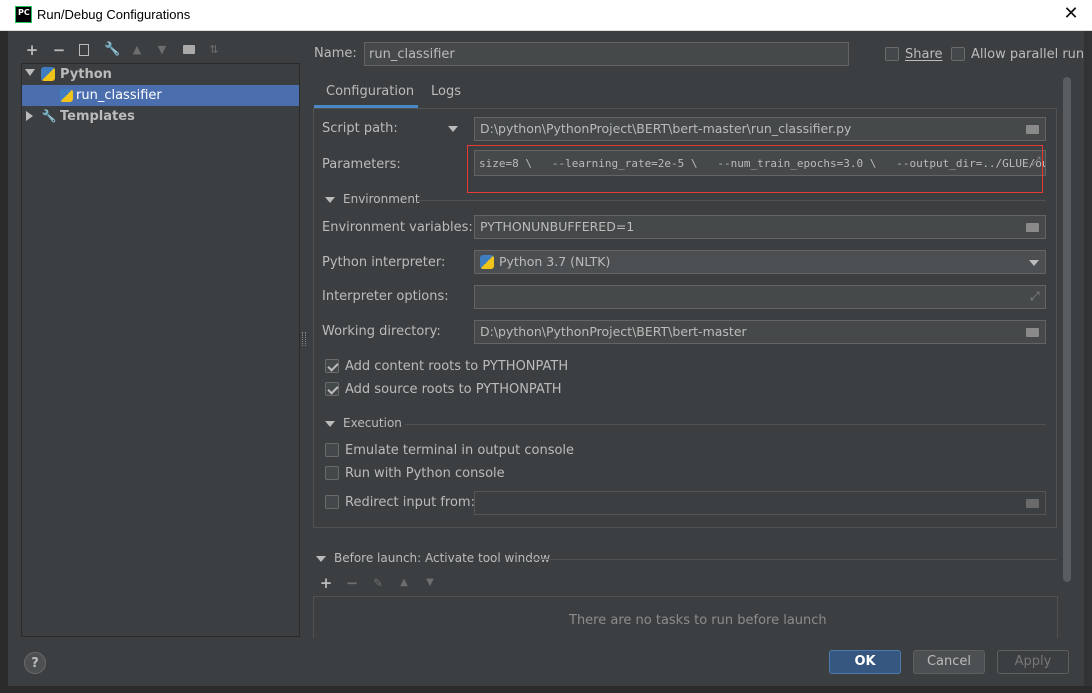 This screenshot has height=693, width=1092. What do you see at coordinates (361, 164) in the screenshot?
I see `parameters-label: Parameters:` at bounding box center [361, 164].